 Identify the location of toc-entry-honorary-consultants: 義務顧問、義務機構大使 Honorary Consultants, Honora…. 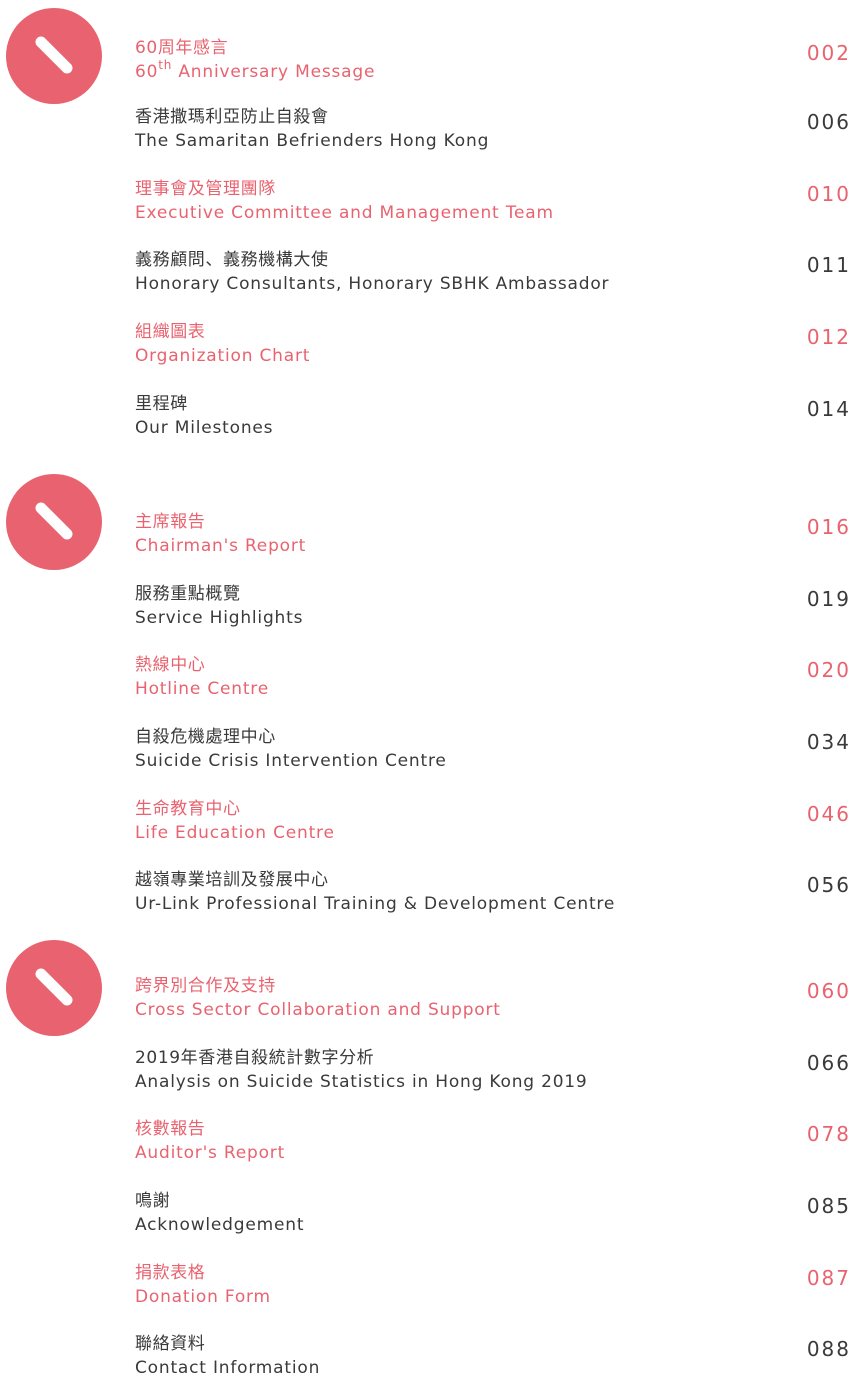
(493, 277).